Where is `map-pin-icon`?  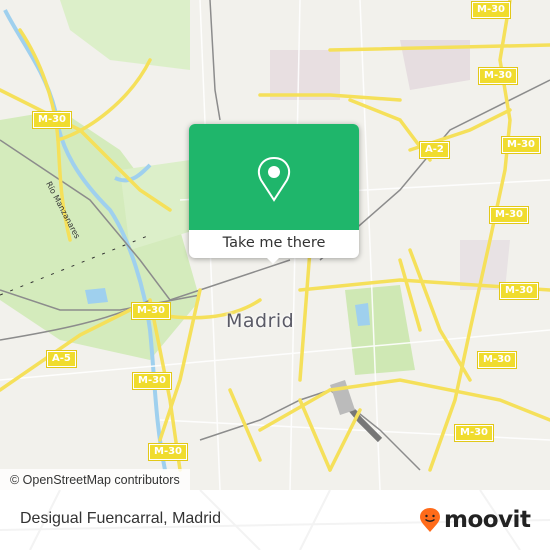 map-pin-icon is located at coordinates (274, 179).